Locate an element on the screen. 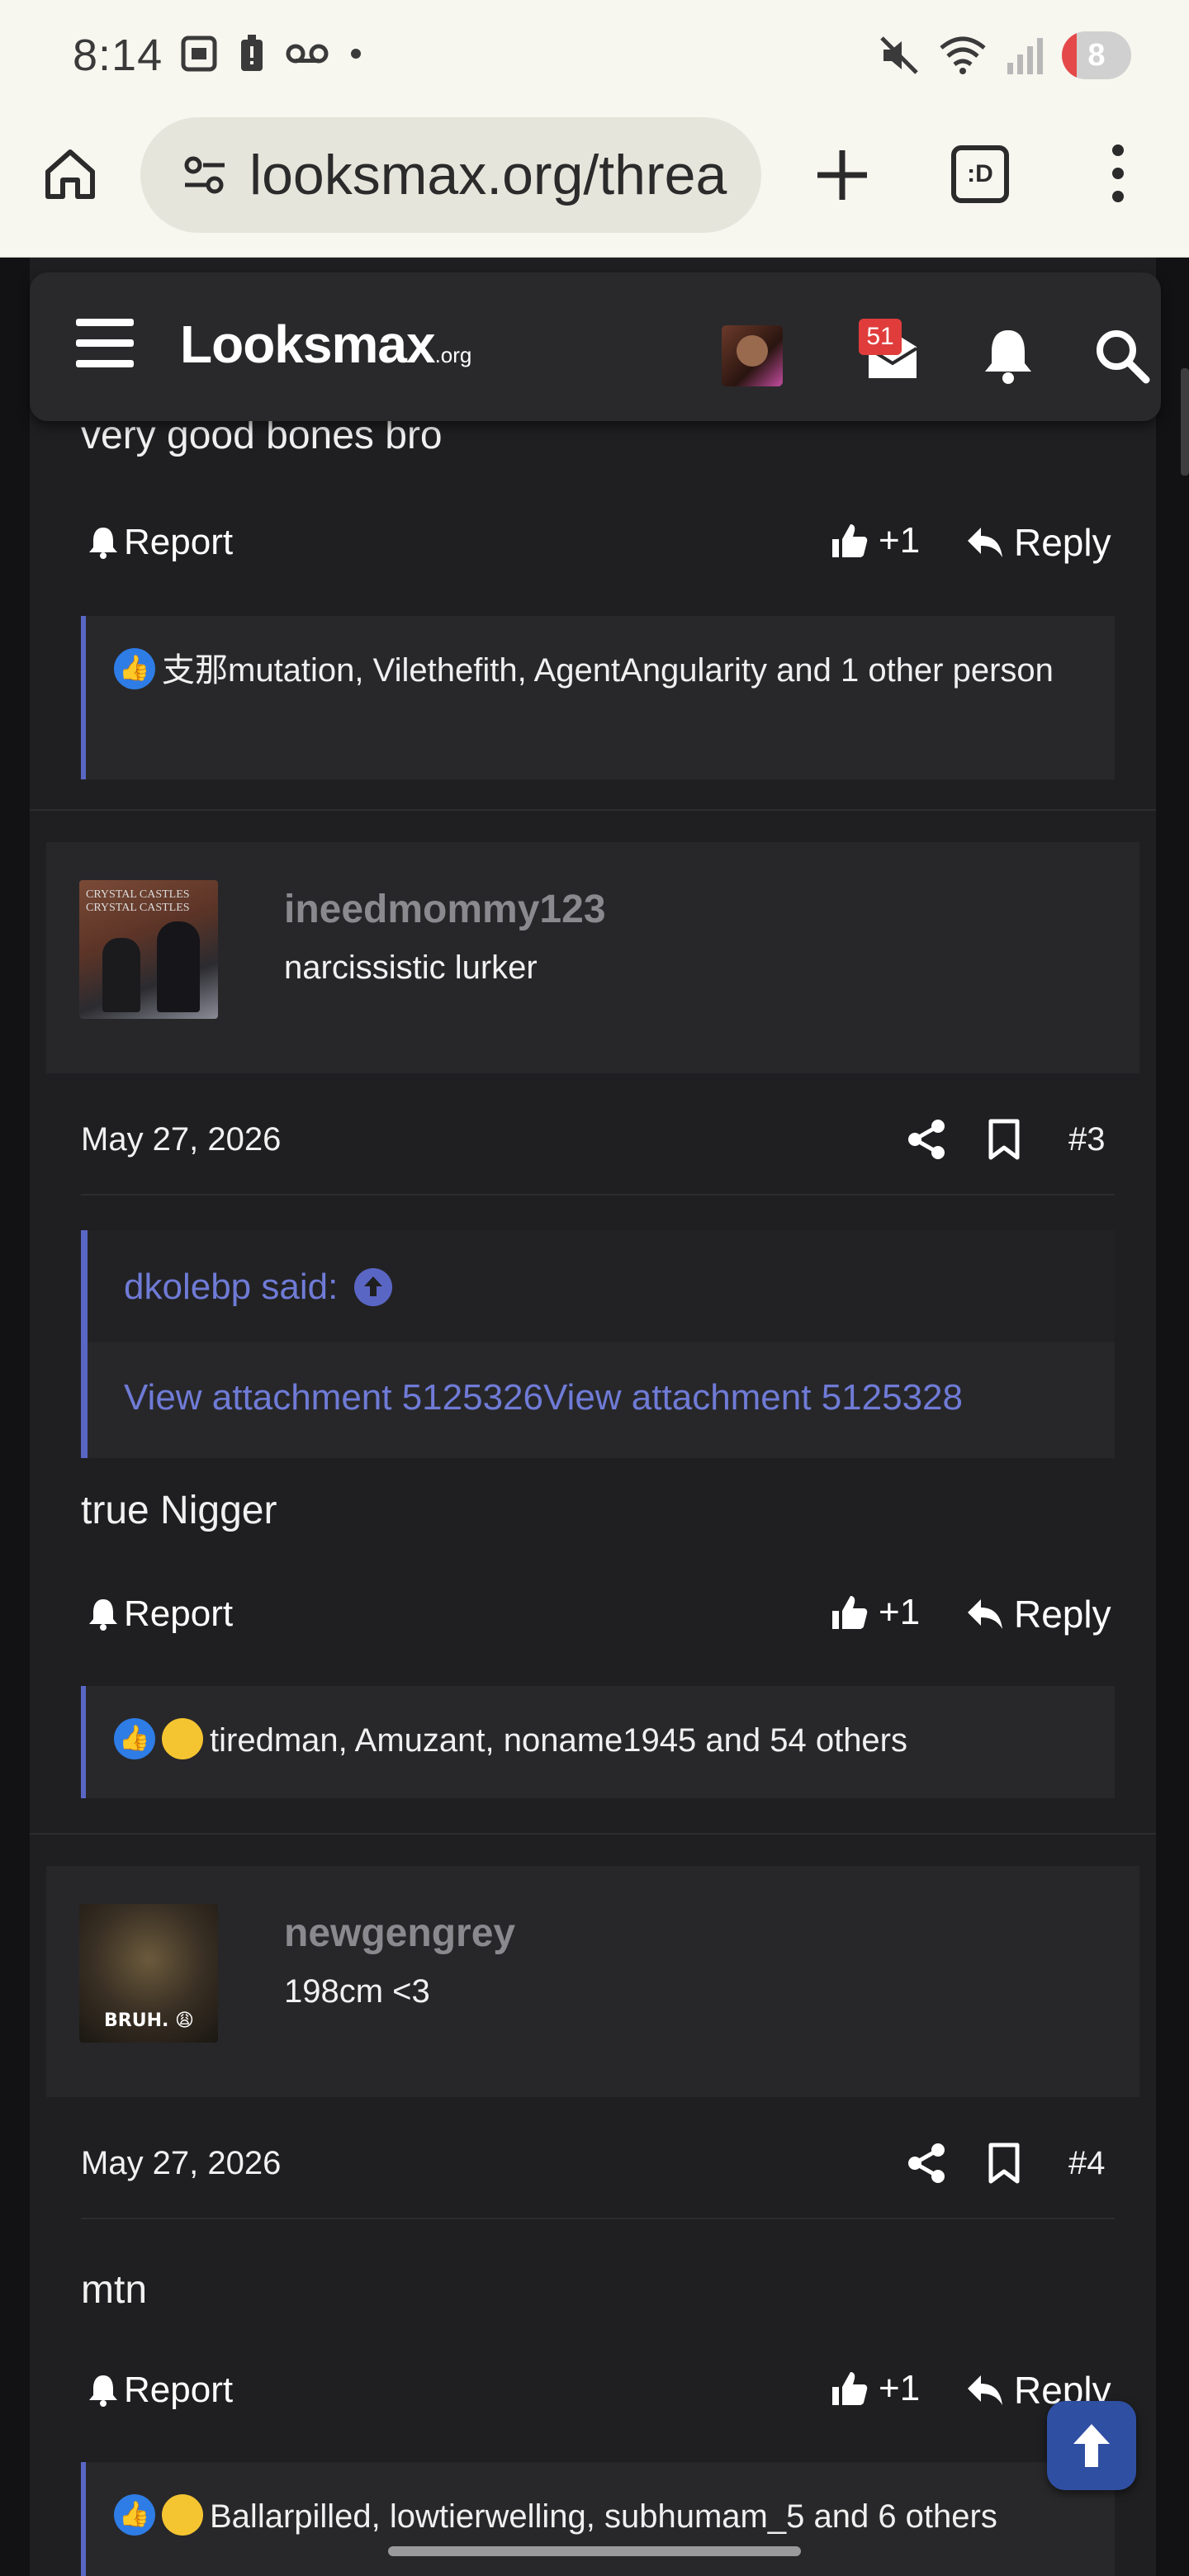  avatar-text: CRYSTAL CASTLES CRYSTAL CASTLES is located at coordinates (138, 901).